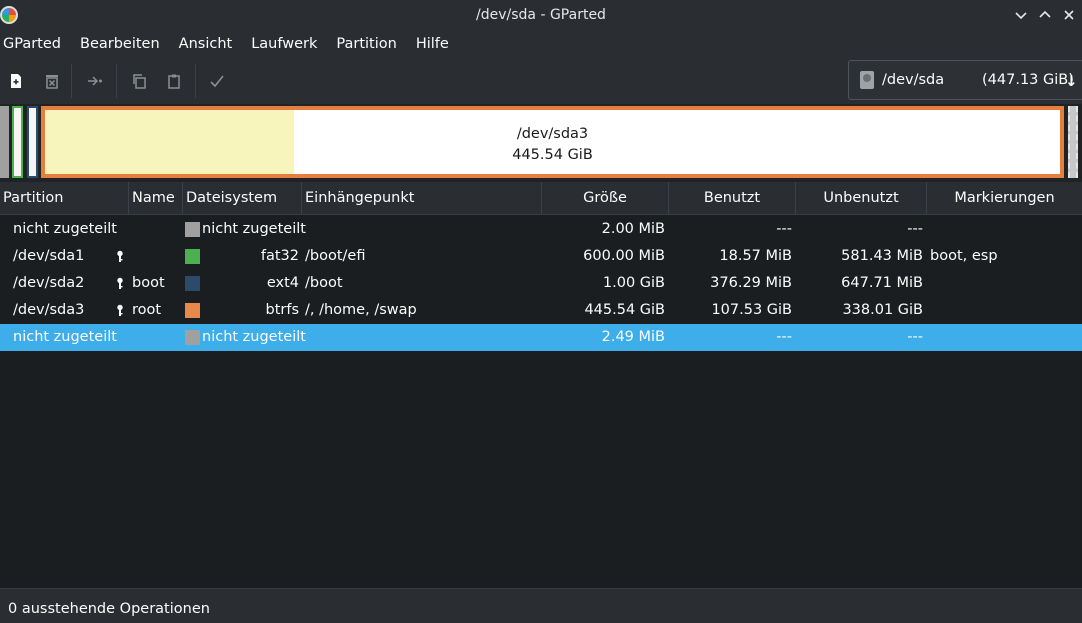 Image resolution: width=1082 pixels, height=623 pixels. I want to click on cell-partition: /dev/sda3, so click(49, 310).